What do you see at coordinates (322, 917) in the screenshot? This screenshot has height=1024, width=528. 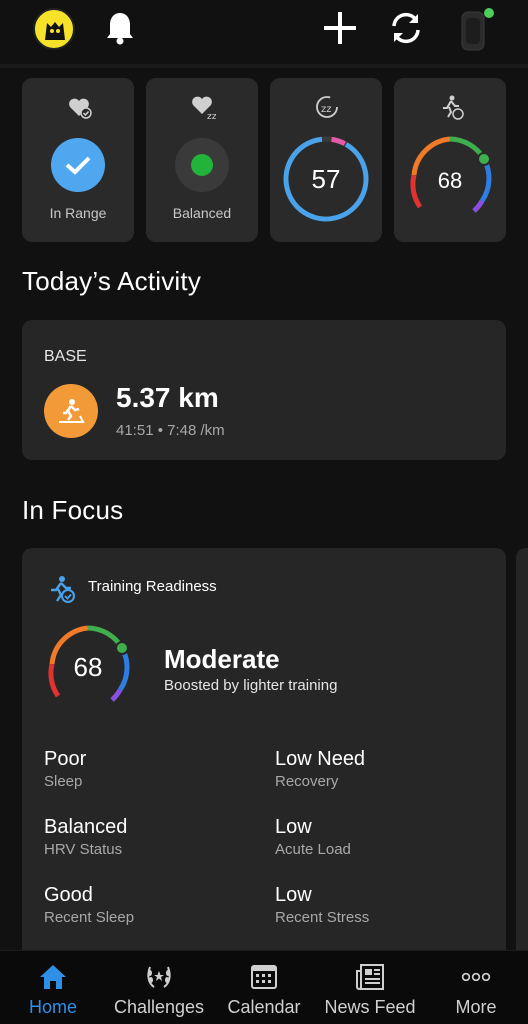 I see `stat-label: Recent Stress` at bounding box center [322, 917].